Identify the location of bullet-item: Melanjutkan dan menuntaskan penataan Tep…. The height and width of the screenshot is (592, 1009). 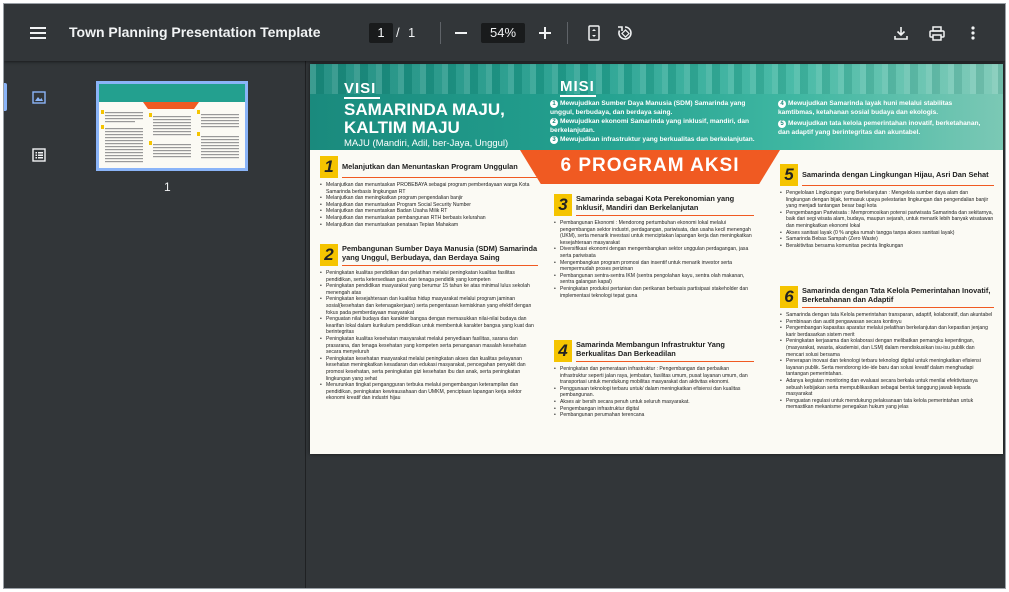
(429, 225).